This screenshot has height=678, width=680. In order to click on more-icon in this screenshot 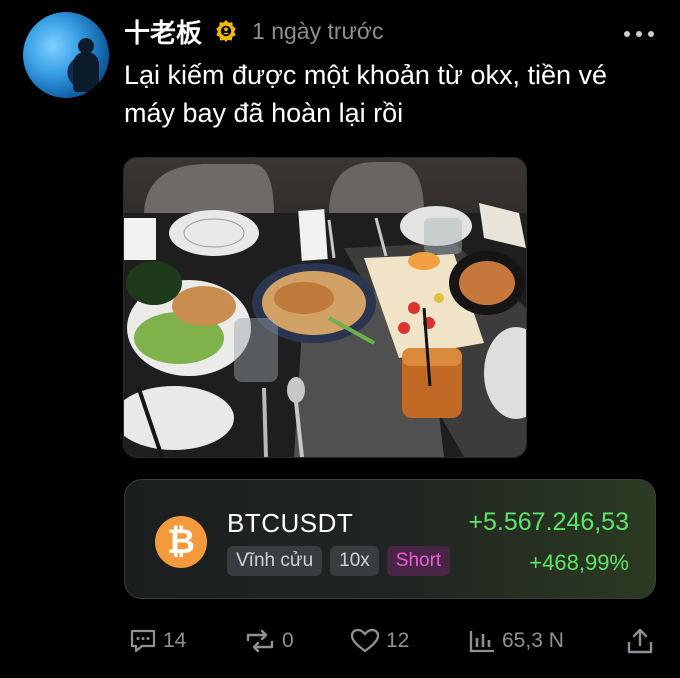, I will do `click(639, 30)`.